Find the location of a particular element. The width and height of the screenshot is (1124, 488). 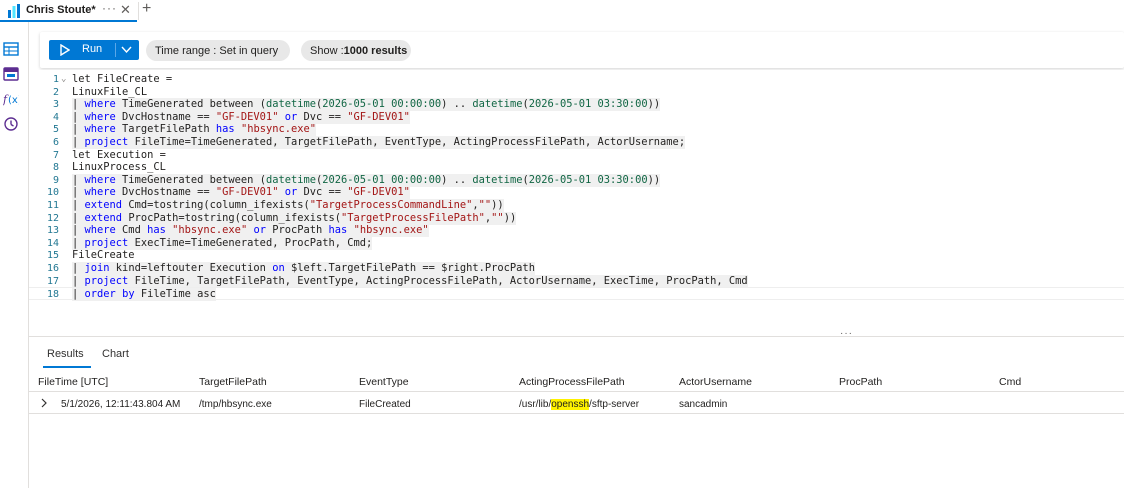

run-label: Run is located at coordinates (92, 49).